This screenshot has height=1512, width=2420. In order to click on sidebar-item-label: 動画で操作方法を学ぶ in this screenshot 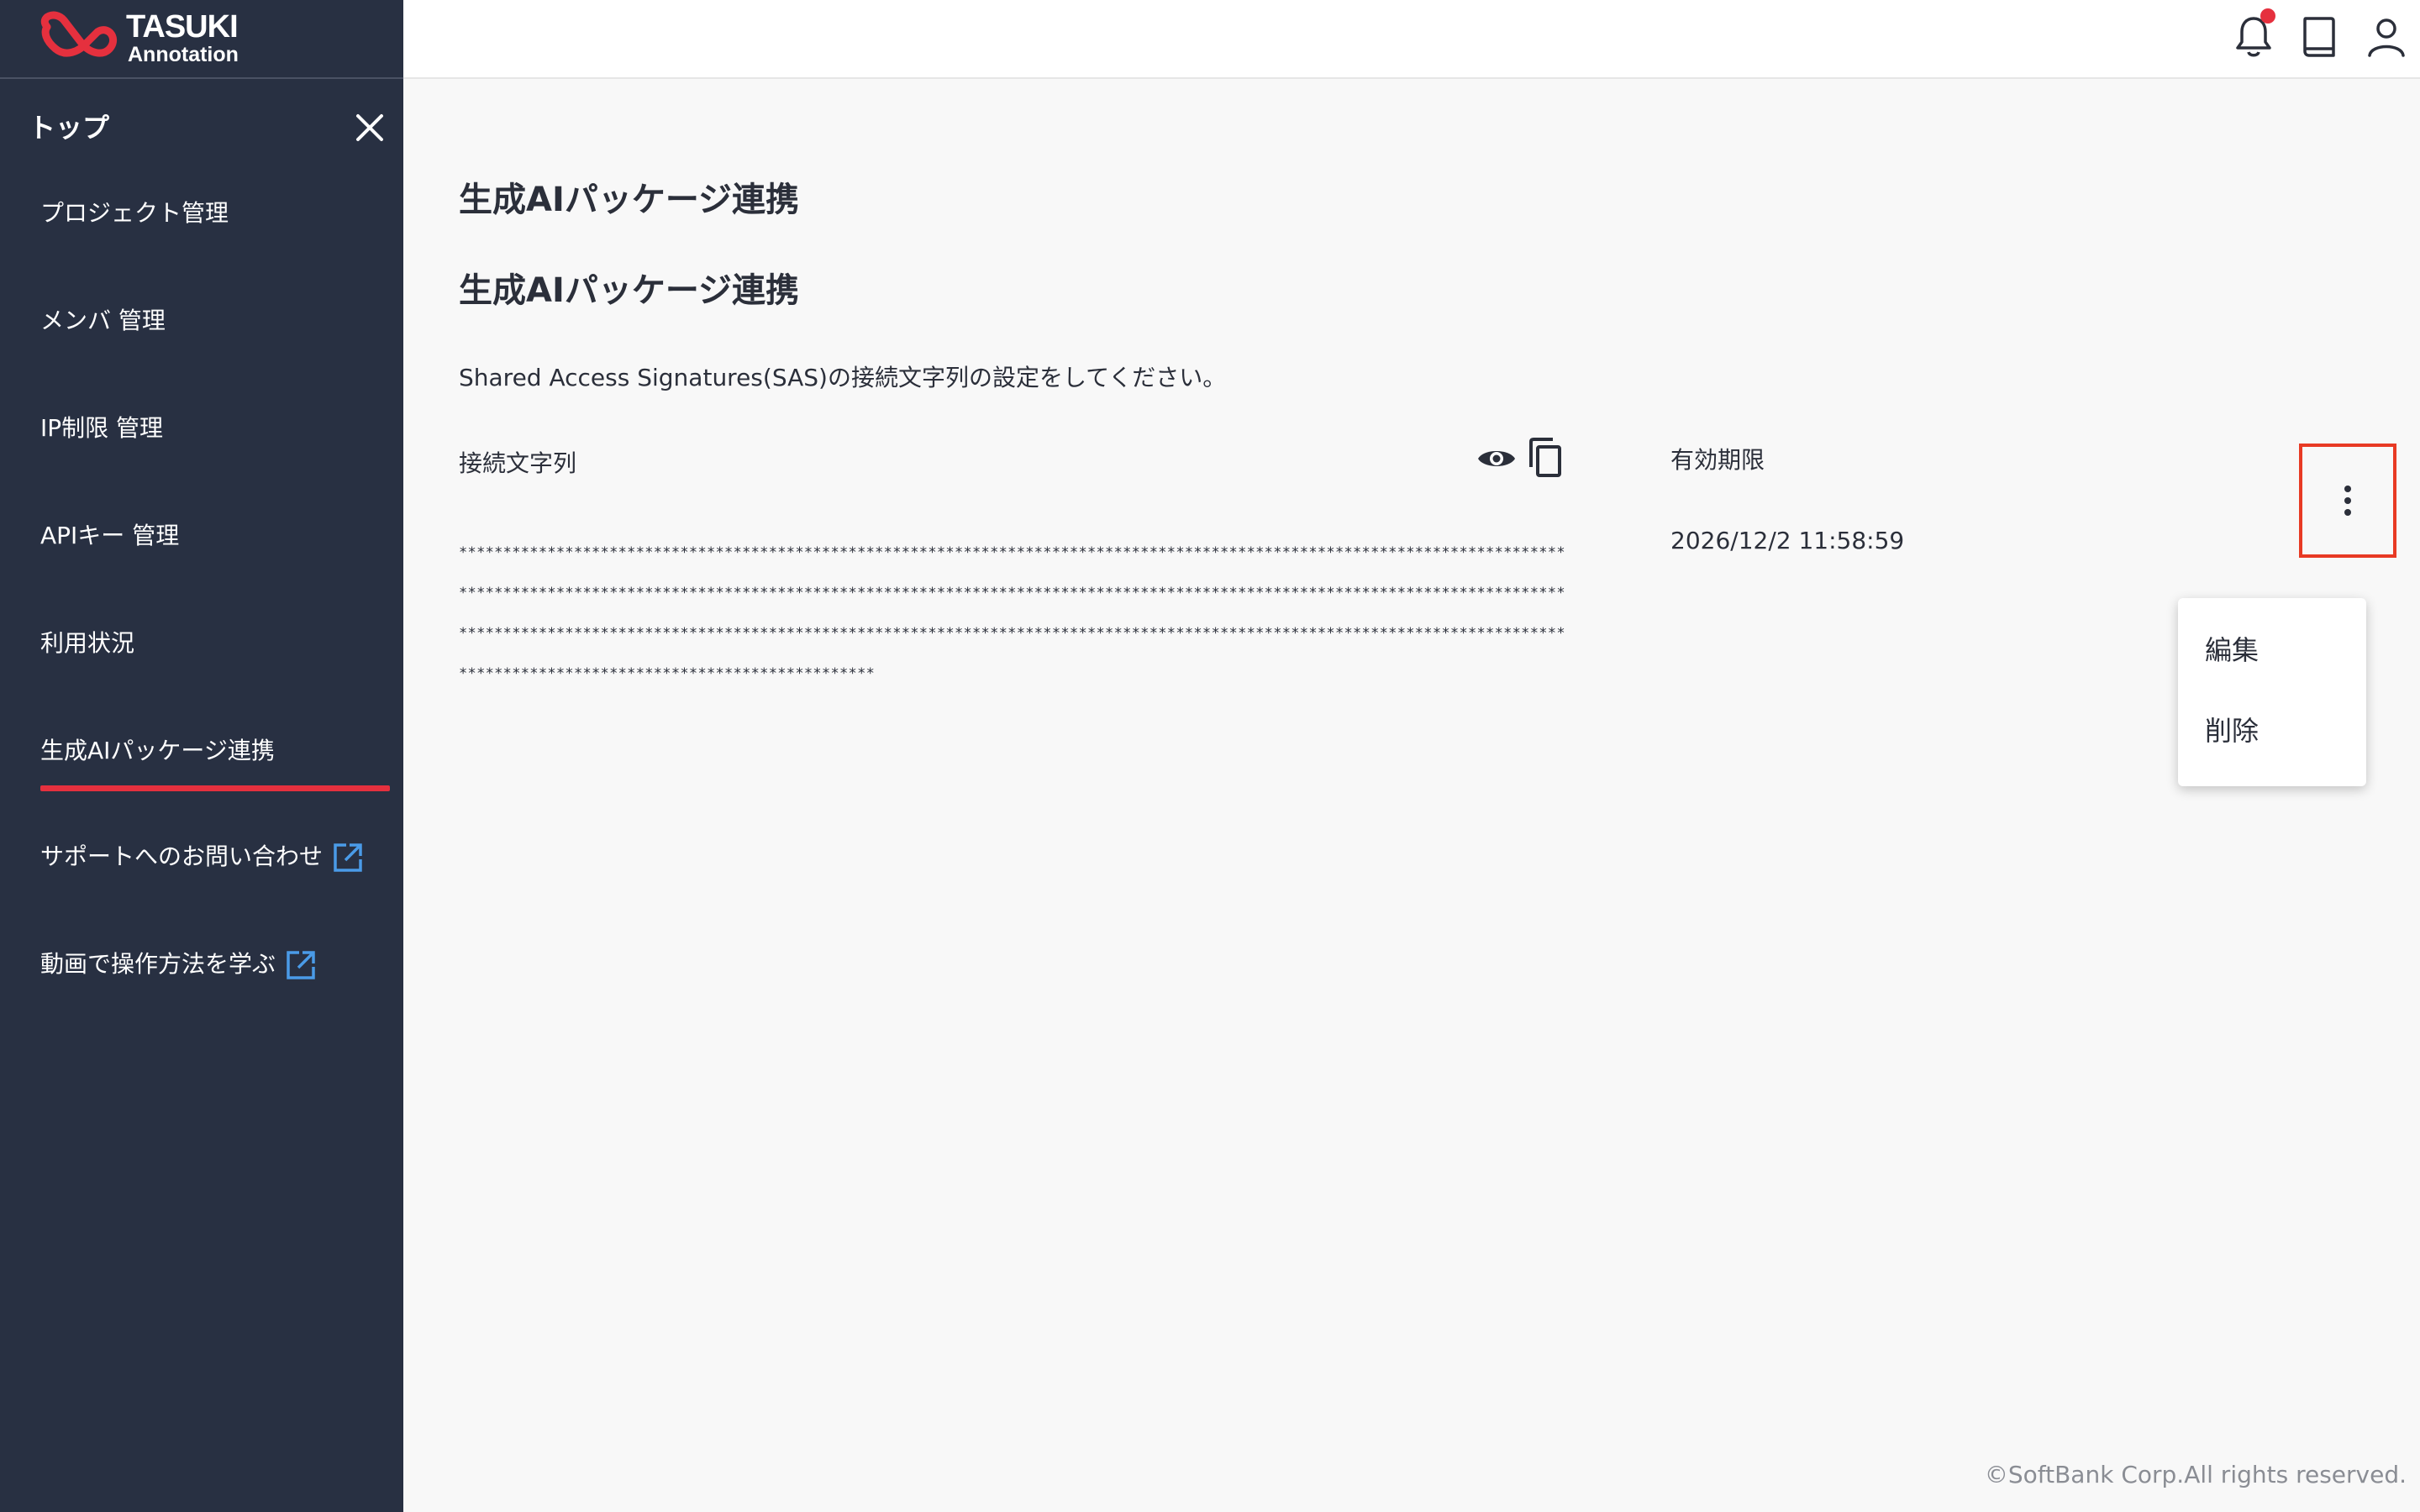, I will do `click(158, 964)`.